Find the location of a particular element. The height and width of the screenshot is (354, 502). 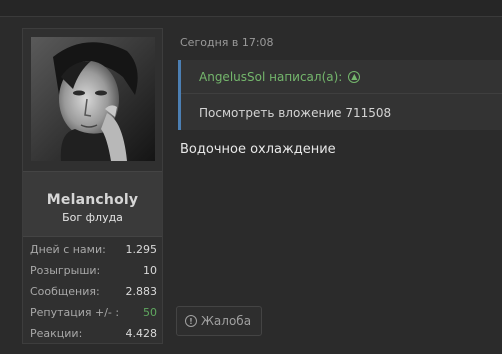

message-text: Водочное охлаждение is located at coordinates (258, 149).